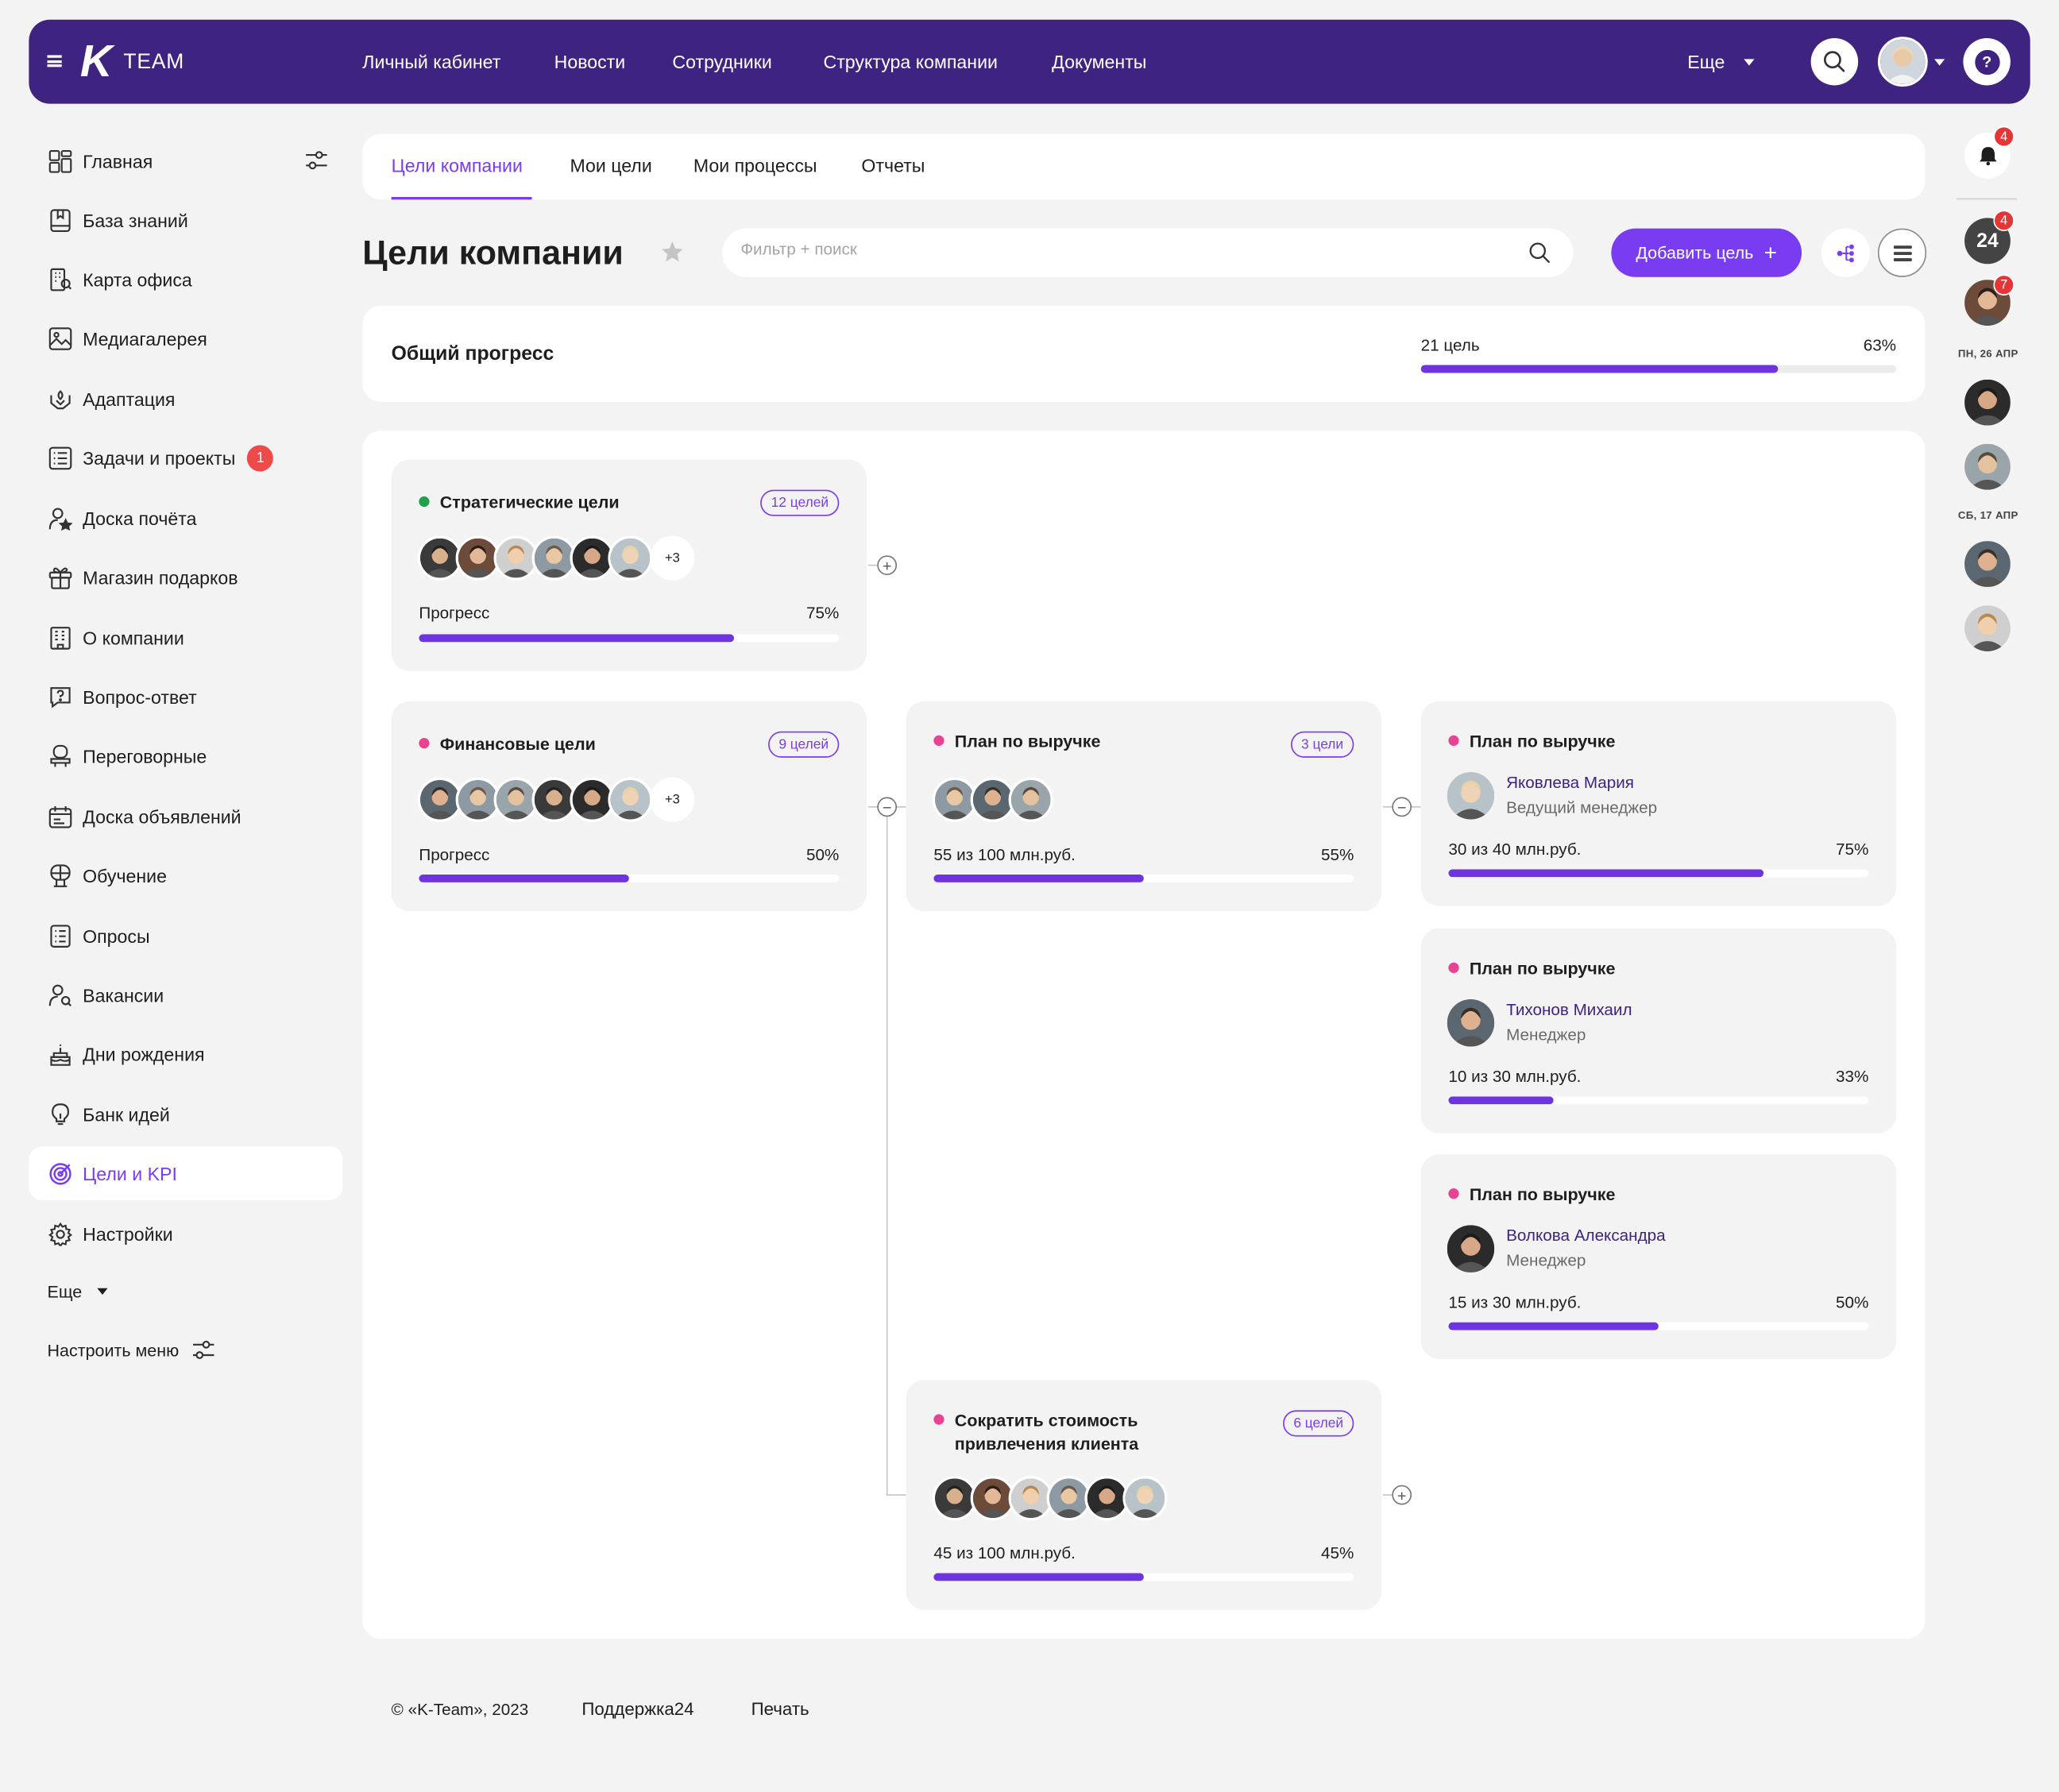 Image resolution: width=2059 pixels, height=1792 pixels. I want to click on sidebar-item-label: Медиагалерея, so click(145, 338).